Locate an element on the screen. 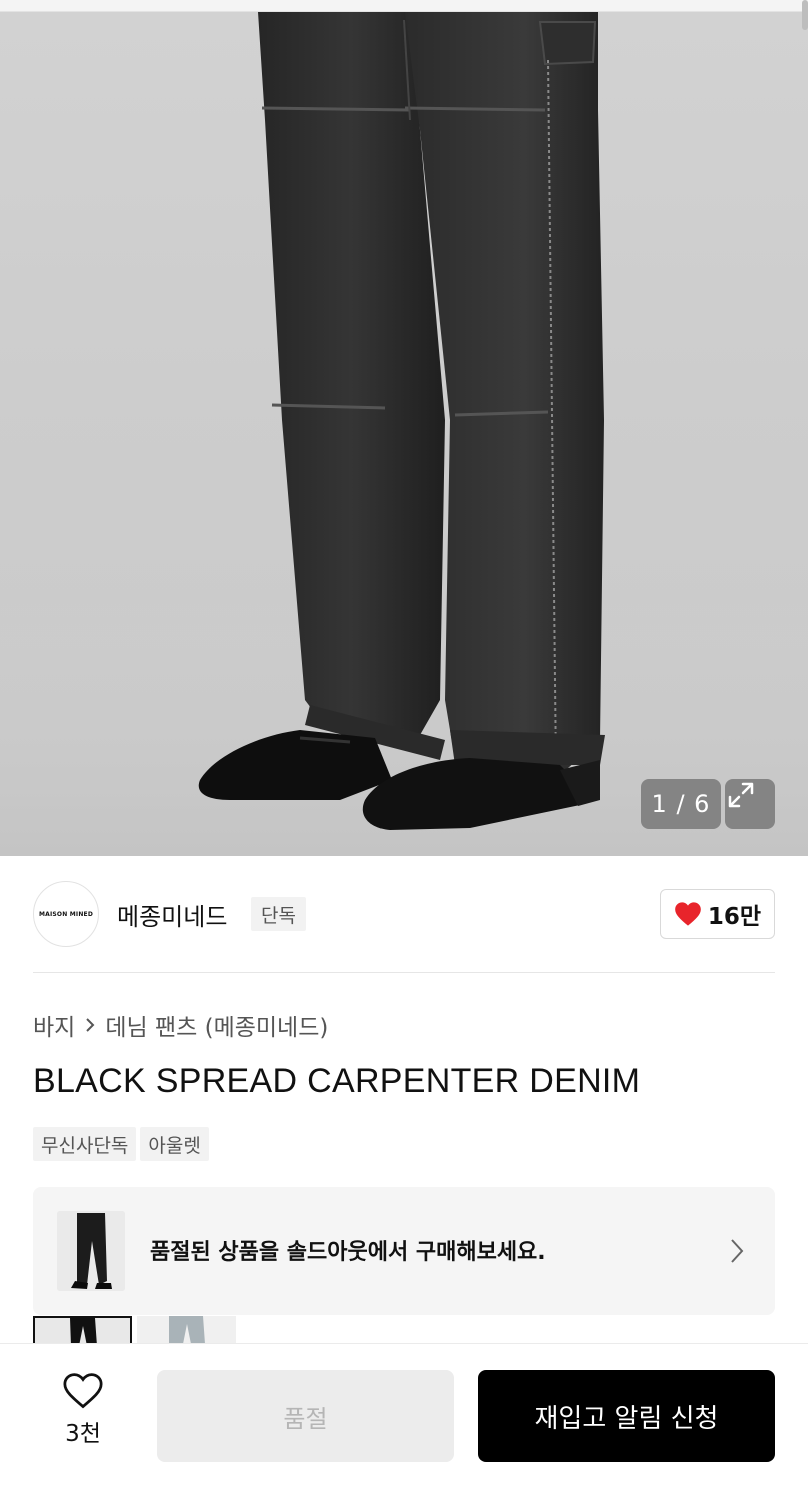 The width and height of the screenshot is (808, 1500). wishlist-button: 3천 is located at coordinates (83, 1417).